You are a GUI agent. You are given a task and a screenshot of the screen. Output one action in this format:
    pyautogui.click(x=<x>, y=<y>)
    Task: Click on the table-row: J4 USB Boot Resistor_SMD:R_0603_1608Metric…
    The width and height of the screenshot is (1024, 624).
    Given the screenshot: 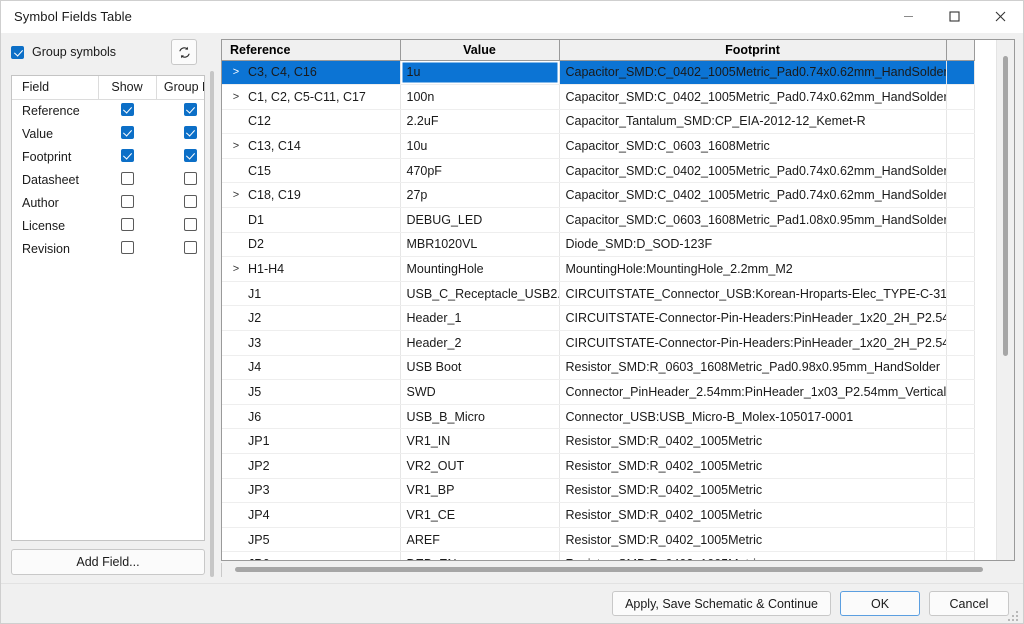 What is the action you would take?
    pyautogui.click(x=598, y=368)
    